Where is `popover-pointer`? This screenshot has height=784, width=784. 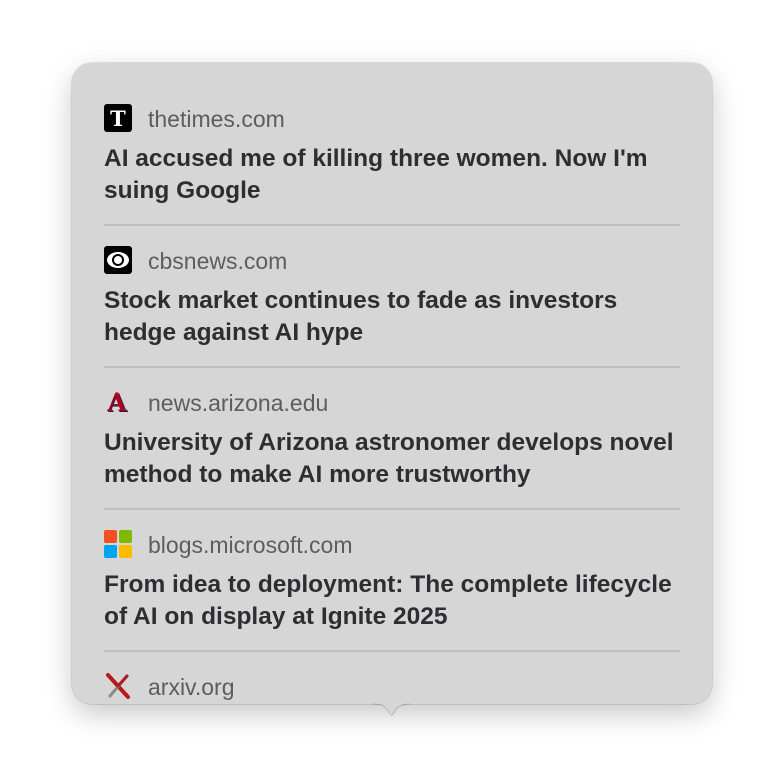
popover-pointer is located at coordinates (391, 703).